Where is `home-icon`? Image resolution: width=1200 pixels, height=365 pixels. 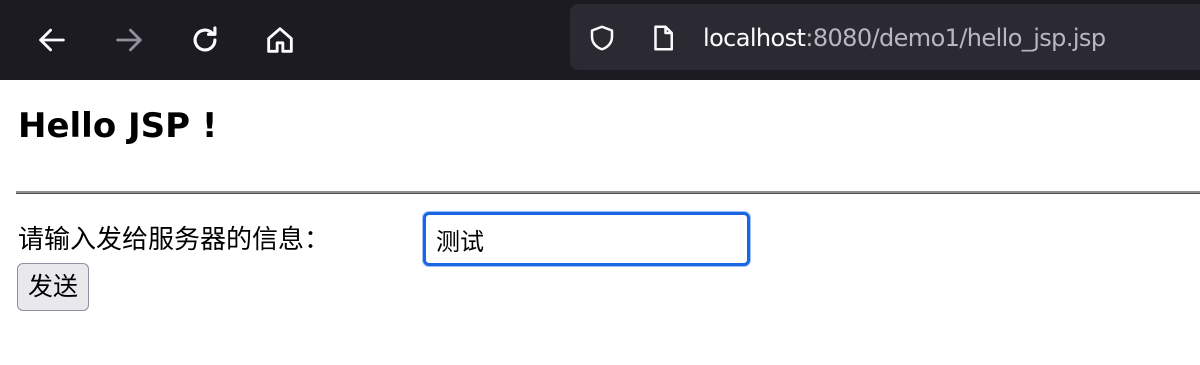 home-icon is located at coordinates (280, 40).